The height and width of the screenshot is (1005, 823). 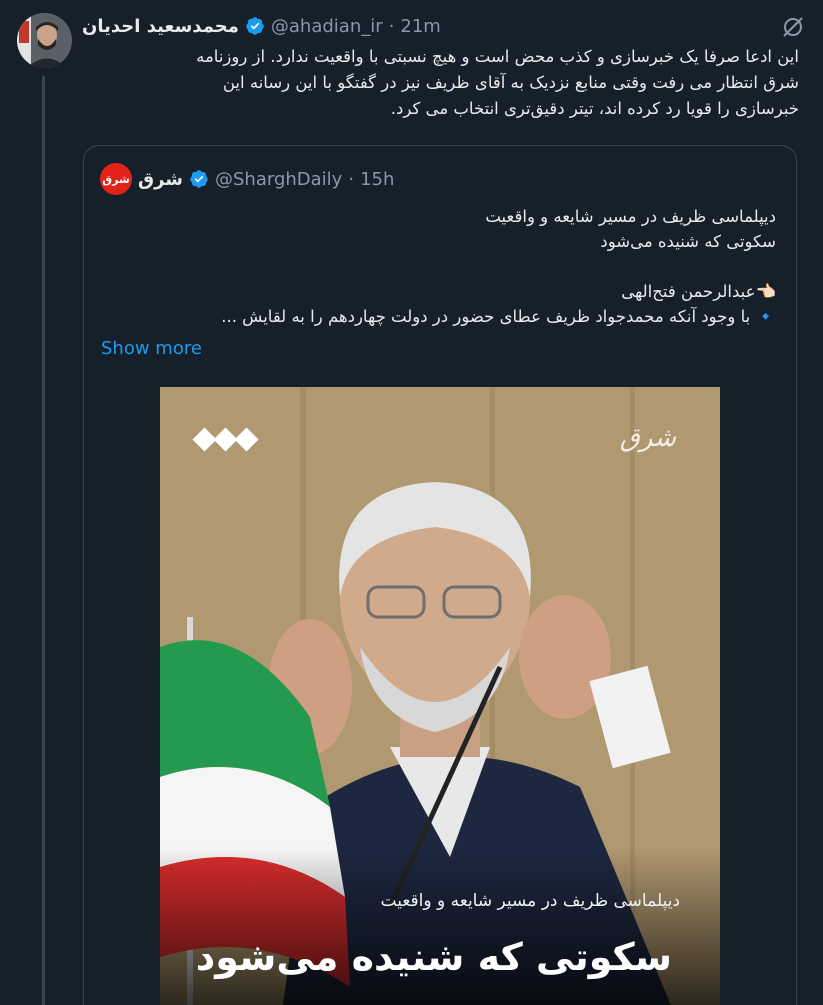 I want to click on tweet-header: محمدسعید احدیان @ahadian_ir · 21m, so click(x=261, y=26).